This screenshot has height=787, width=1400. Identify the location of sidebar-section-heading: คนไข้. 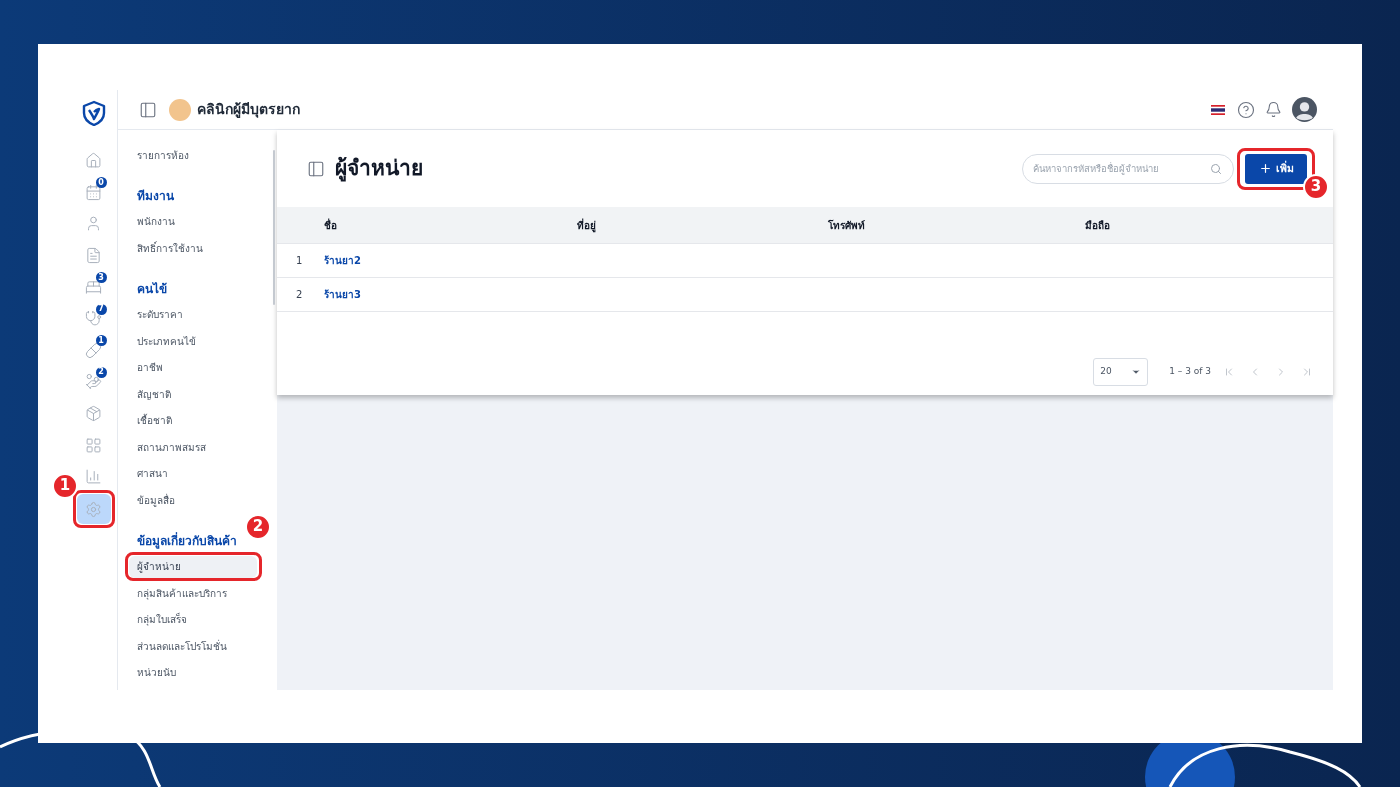
(152, 289).